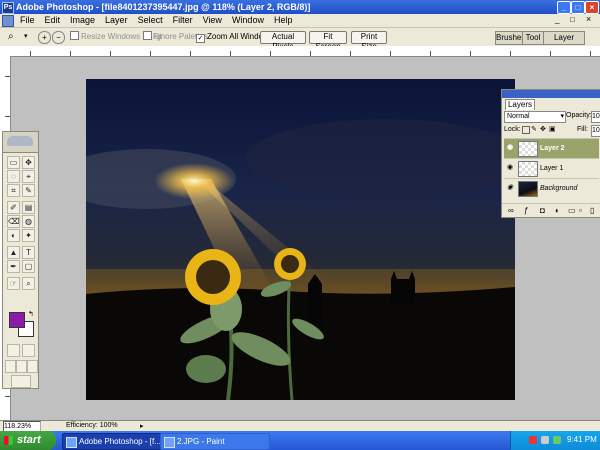 The image size is (600, 450). Describe the element at coordinates (535, 117) in the screenshot. I see `blend-mode-select: Normal ▾` at that location.